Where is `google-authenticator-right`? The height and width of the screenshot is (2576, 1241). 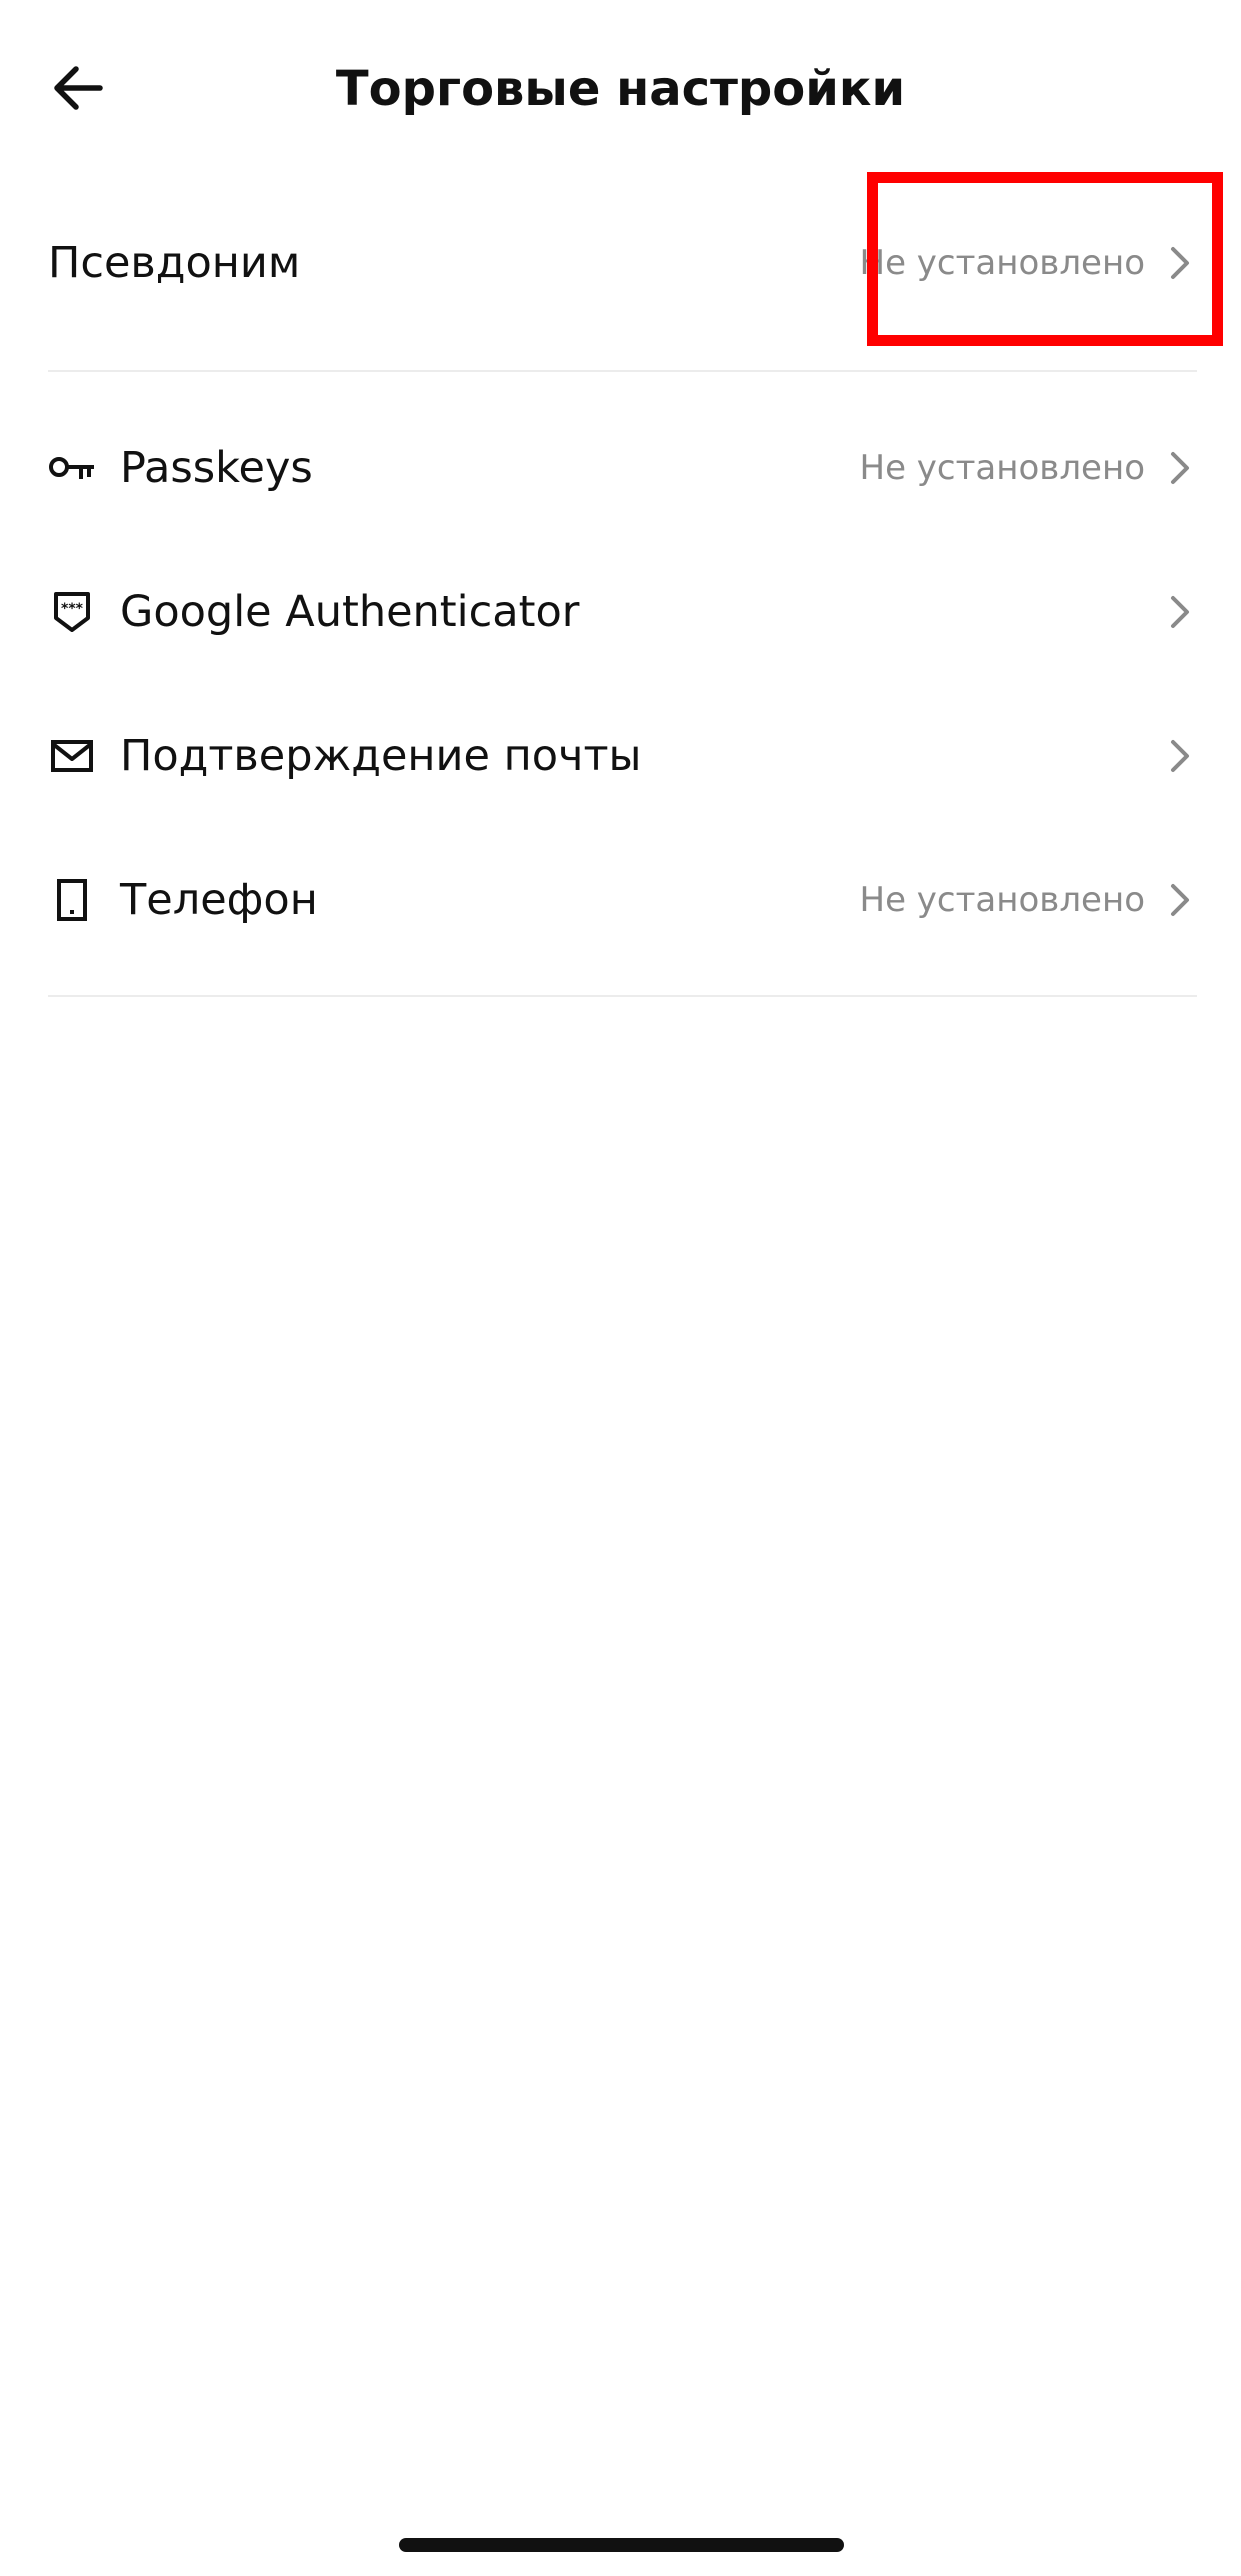 google-authenticator-right is located at coordinates (1180, 612).